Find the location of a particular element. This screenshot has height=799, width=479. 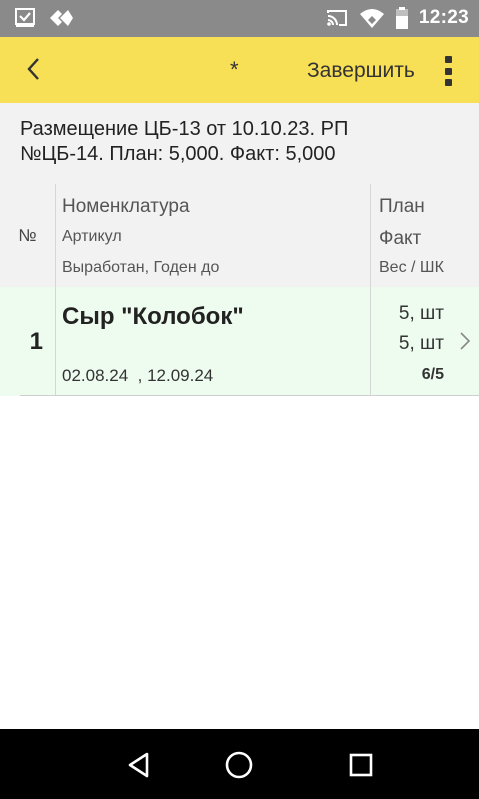

column-header-dates: Выработан, Годен до is located at coordinates (141, 267).